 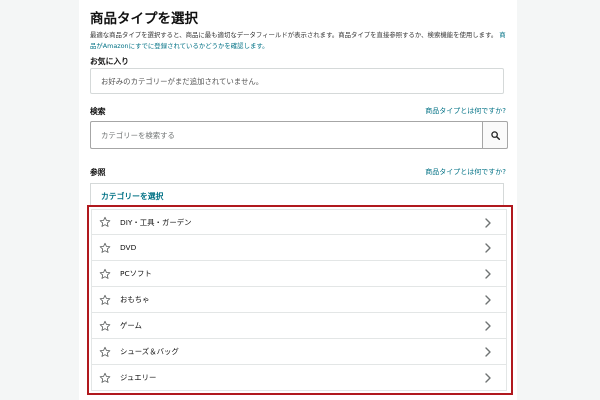 I want to click on favorites-empty-text: お好みのカテゴリーがまだ追加されていません。, so click(x=182, y=81).